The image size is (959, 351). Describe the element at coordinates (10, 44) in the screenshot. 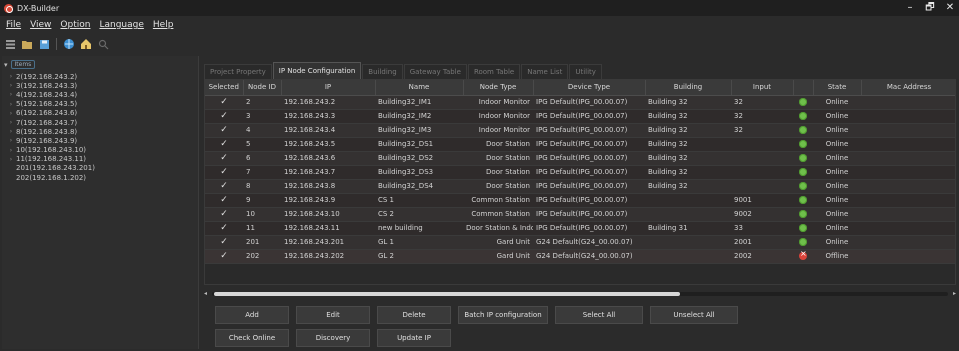

I see `list-icon` at that location.